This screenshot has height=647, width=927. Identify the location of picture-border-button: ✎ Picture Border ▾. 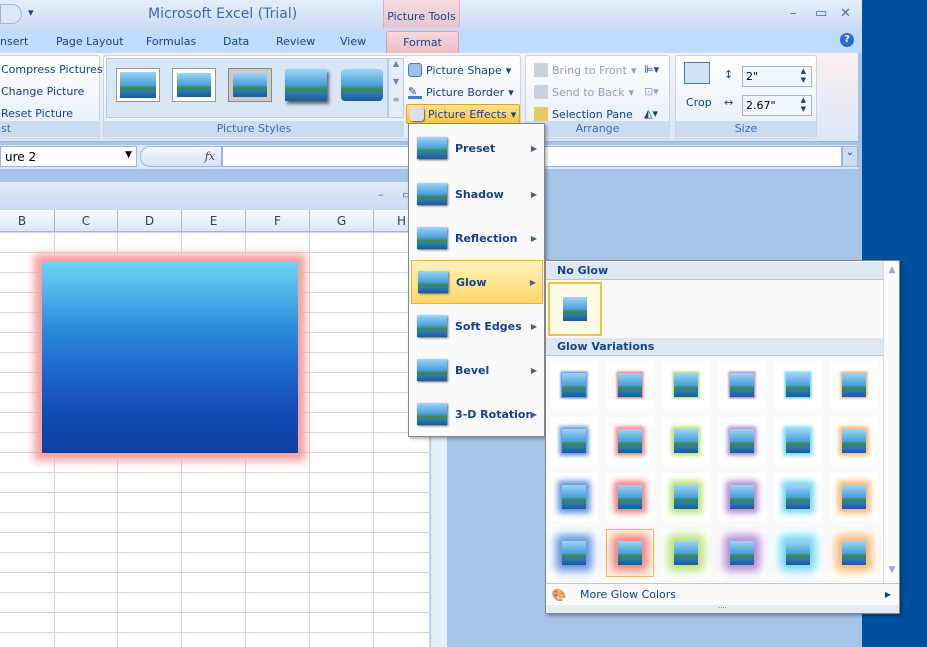
(461, 92).